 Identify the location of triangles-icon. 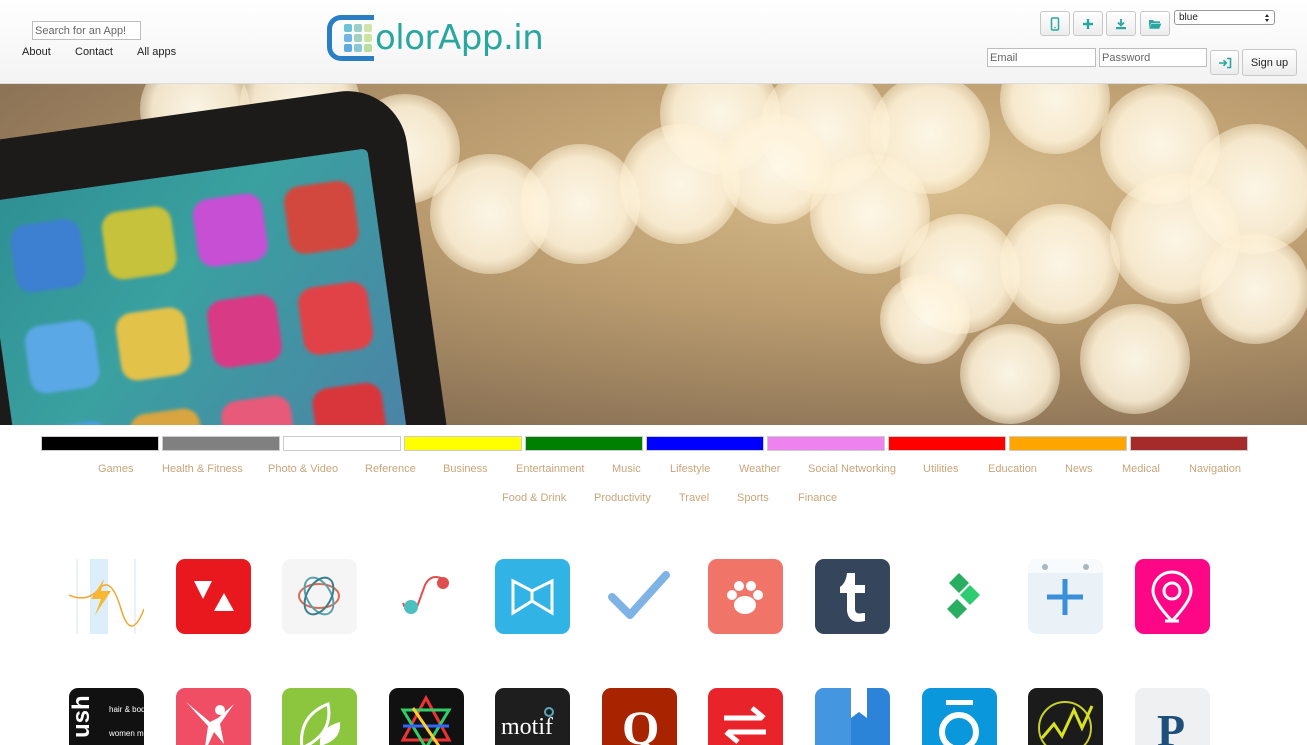
(214, 596).